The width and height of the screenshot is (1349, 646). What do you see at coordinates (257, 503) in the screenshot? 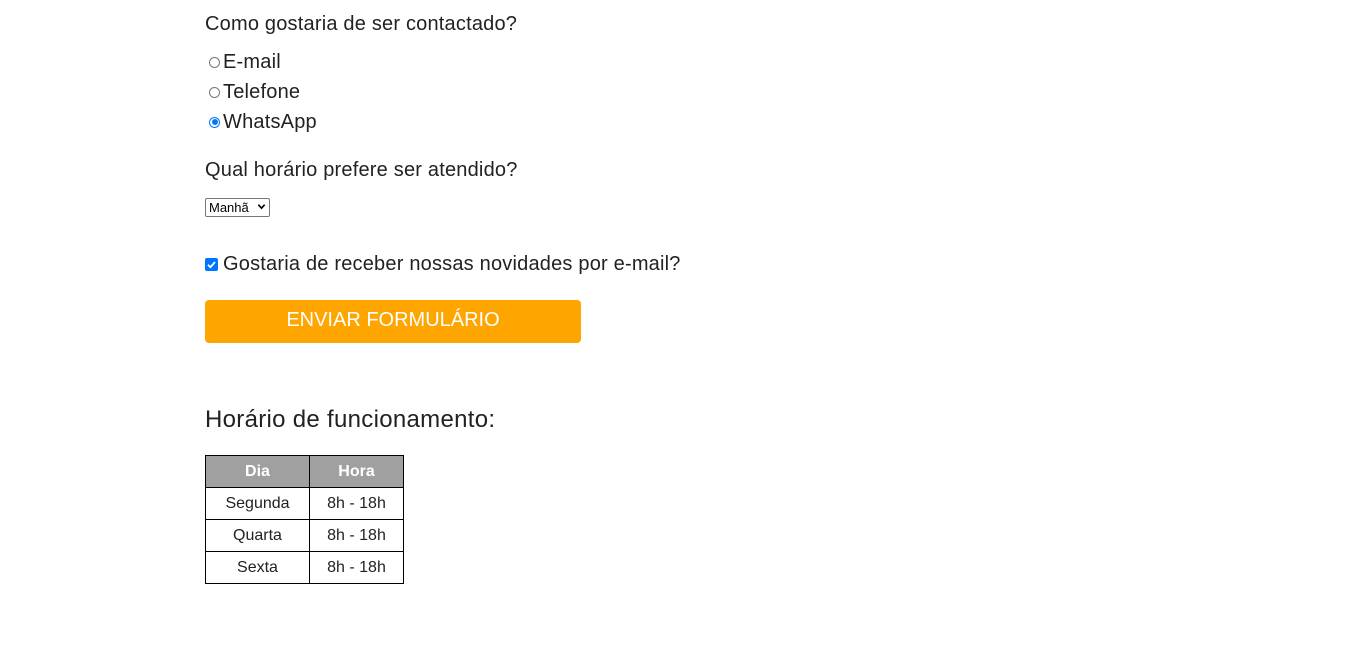
I see `day-cell: Segunda` at bounding box center [257, 503].